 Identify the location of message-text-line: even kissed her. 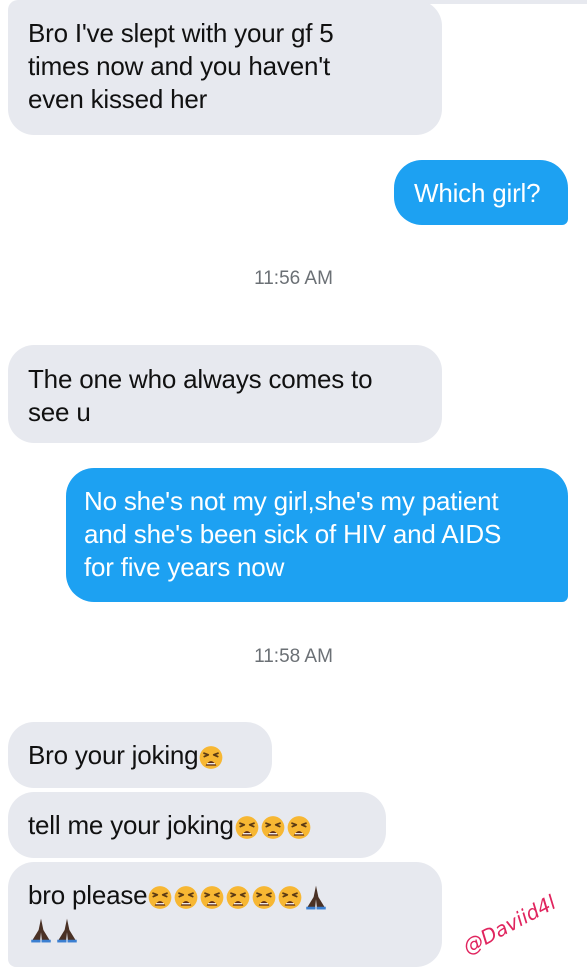
(118, 99).